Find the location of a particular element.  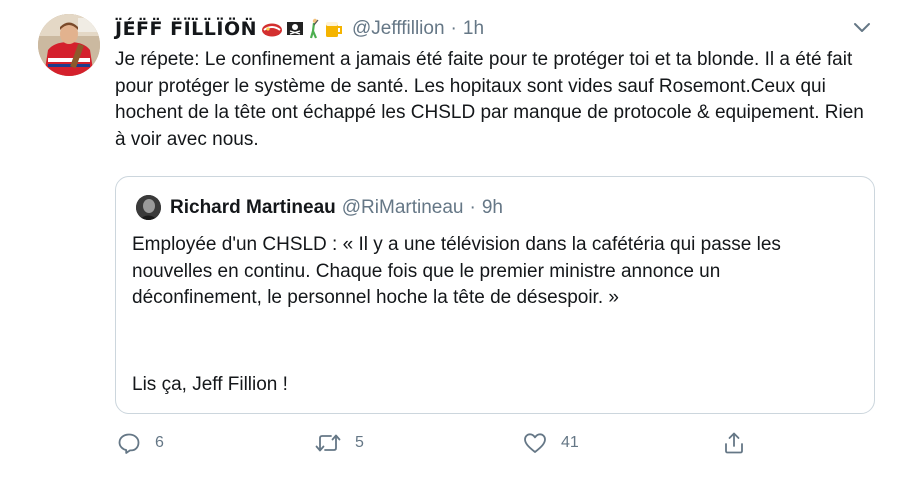

beer-mug-icon is located at coordinates (334, 29).